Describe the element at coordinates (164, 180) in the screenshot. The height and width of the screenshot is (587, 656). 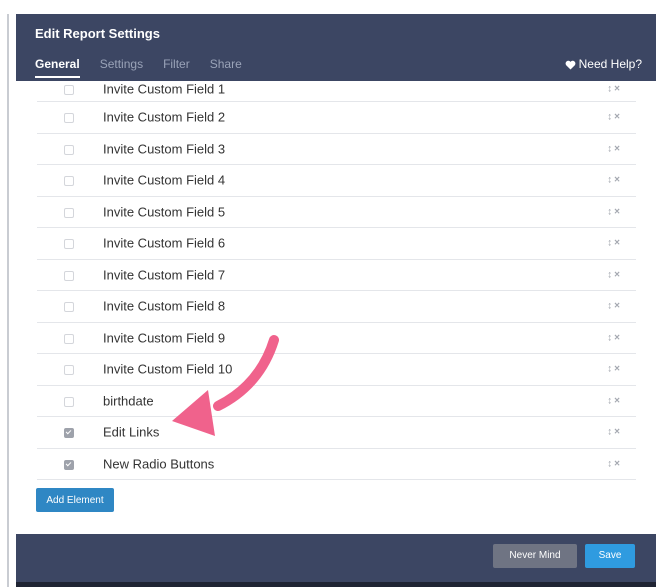
I see `element-label: Invite Custom Field 4` at that location.